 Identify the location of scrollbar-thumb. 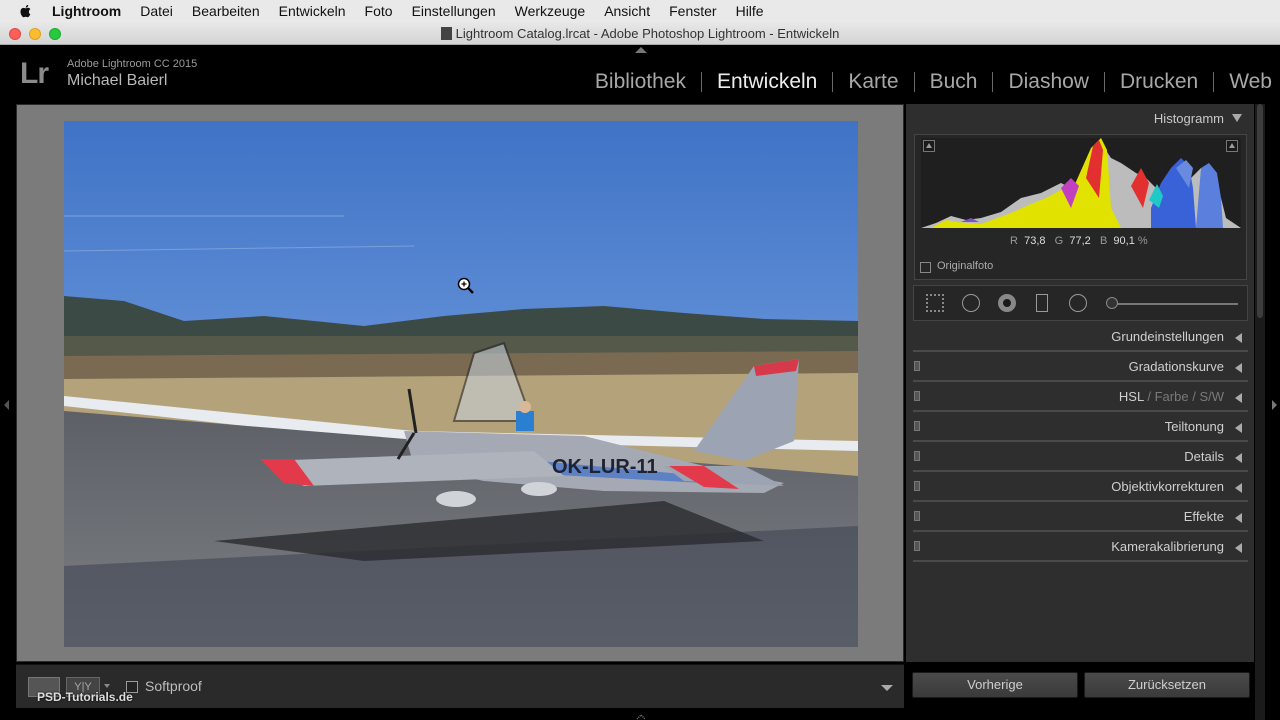
(1260, 211).